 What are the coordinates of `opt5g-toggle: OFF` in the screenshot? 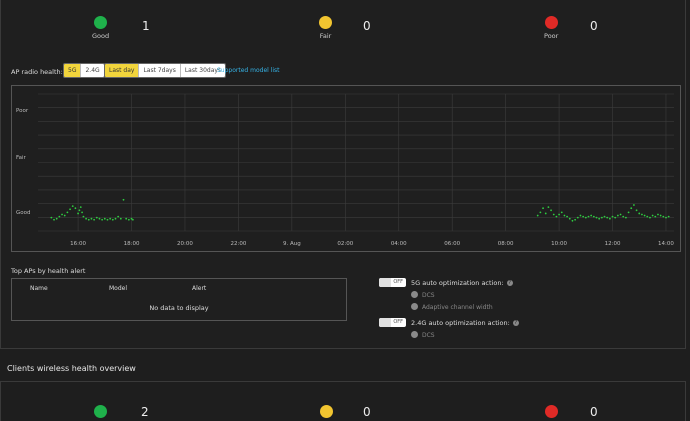 It's located at (392, 282).